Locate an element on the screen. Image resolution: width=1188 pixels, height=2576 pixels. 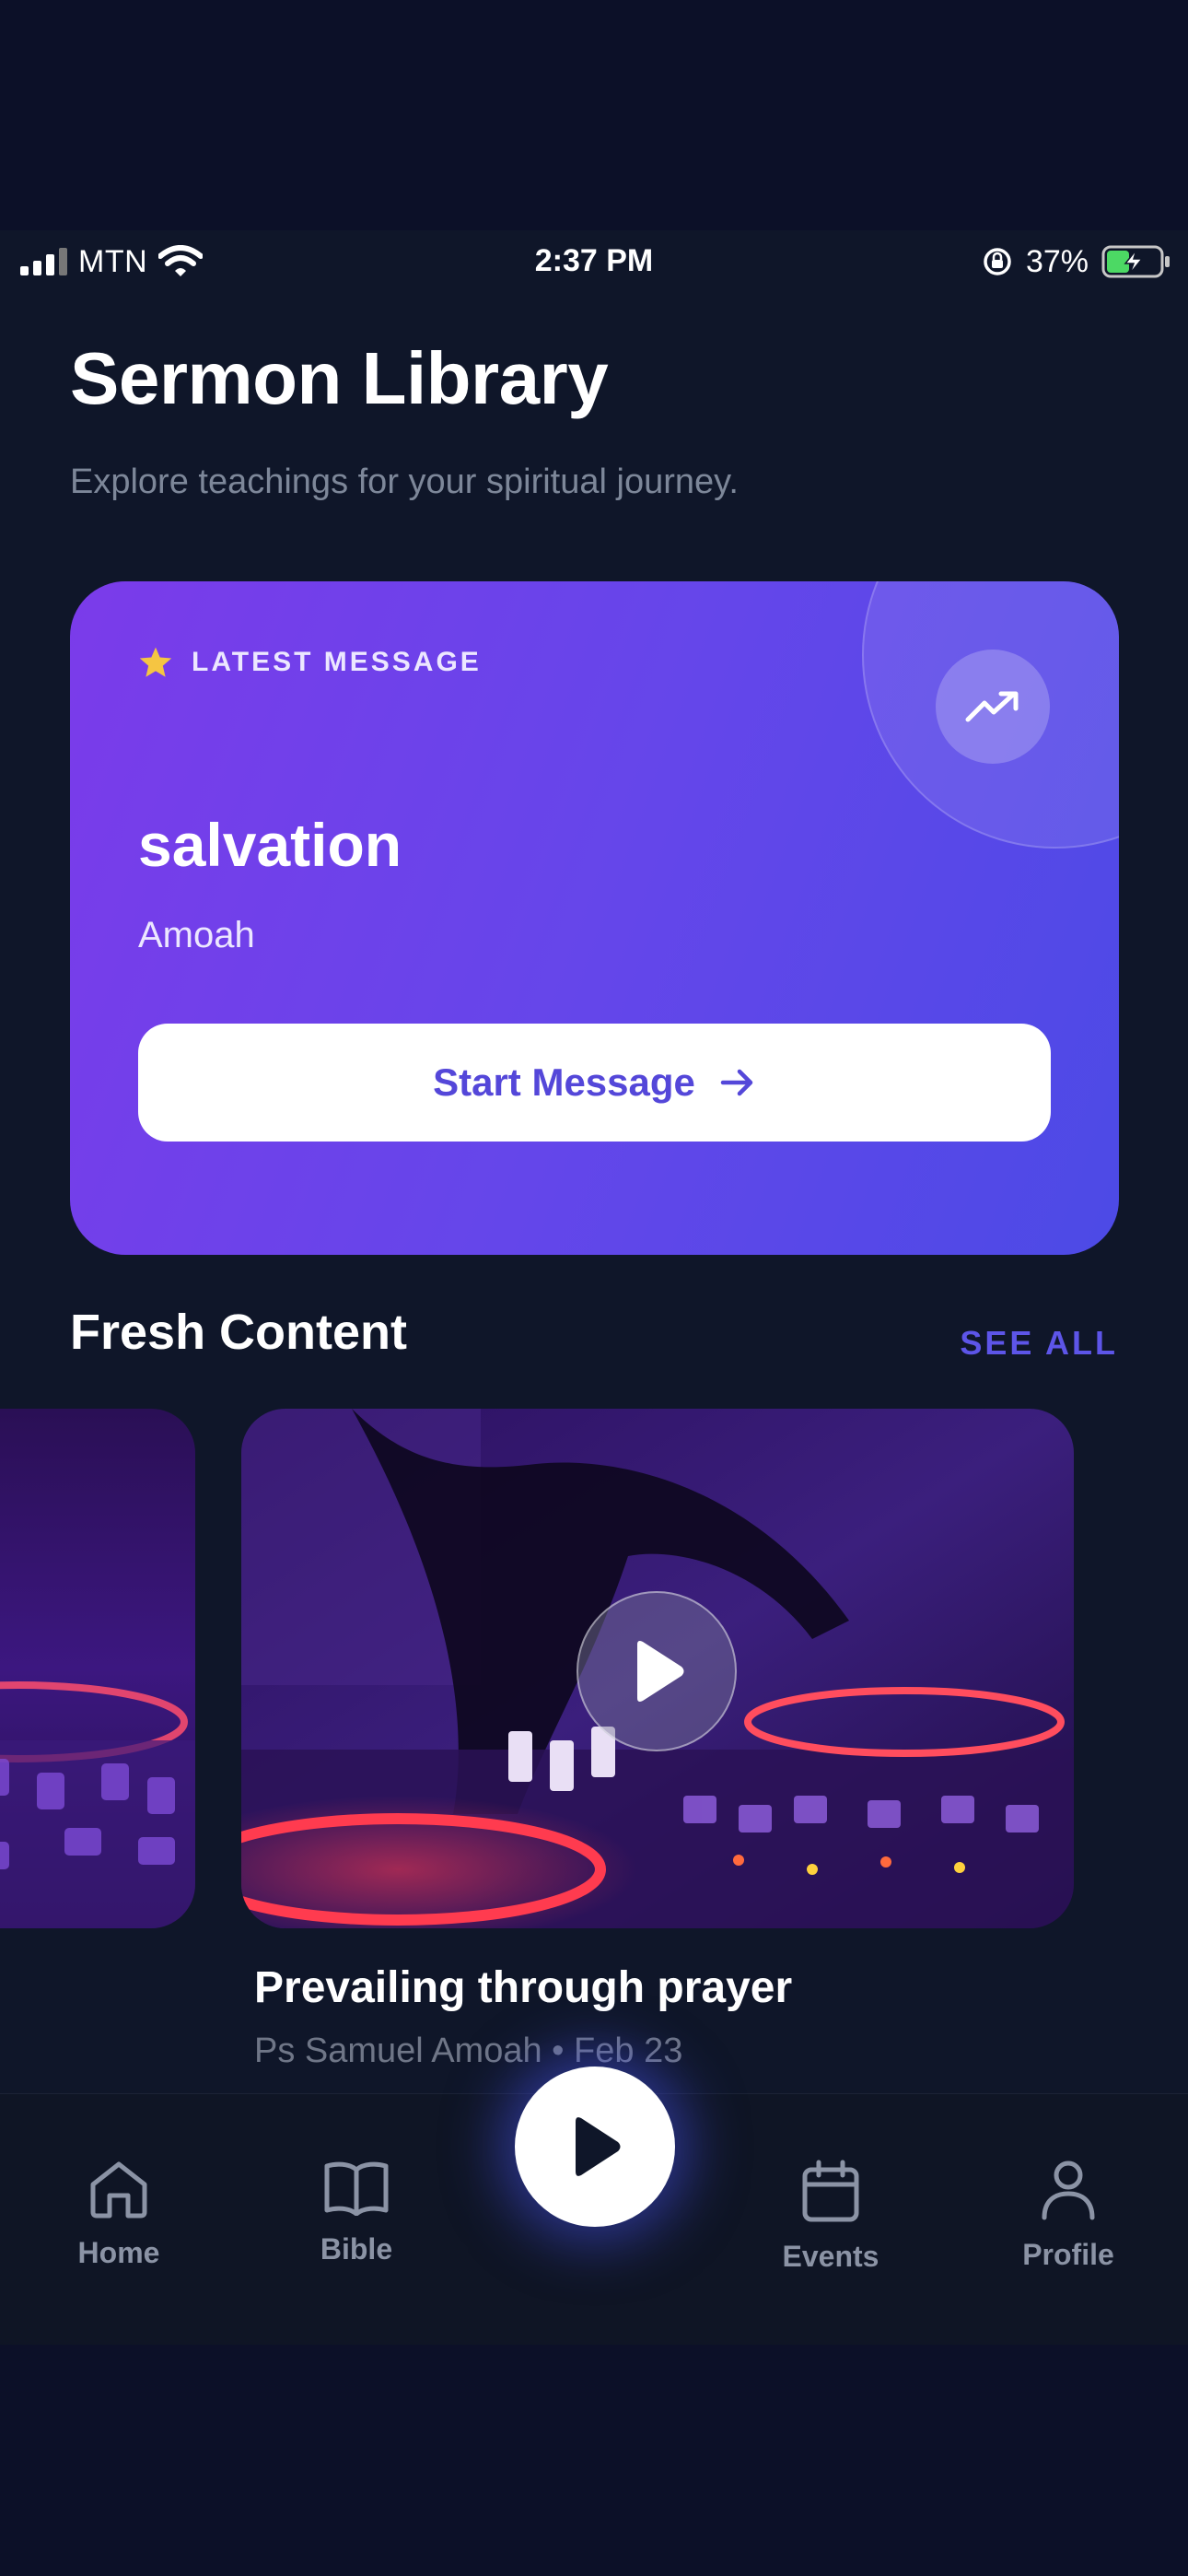
center-play-button is located at coordinates (595, 2147).